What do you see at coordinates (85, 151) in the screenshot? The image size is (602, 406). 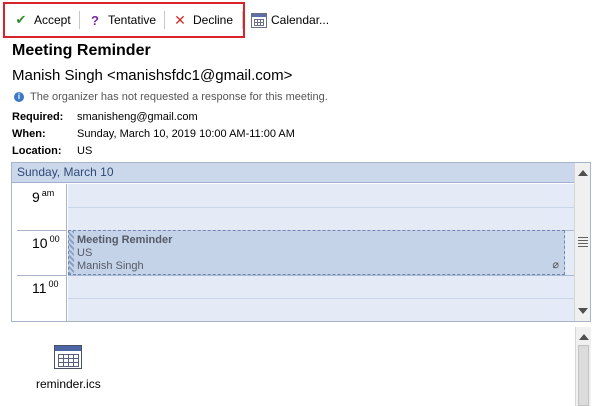 I see `location-value: US` at bounding box center [85, 151].